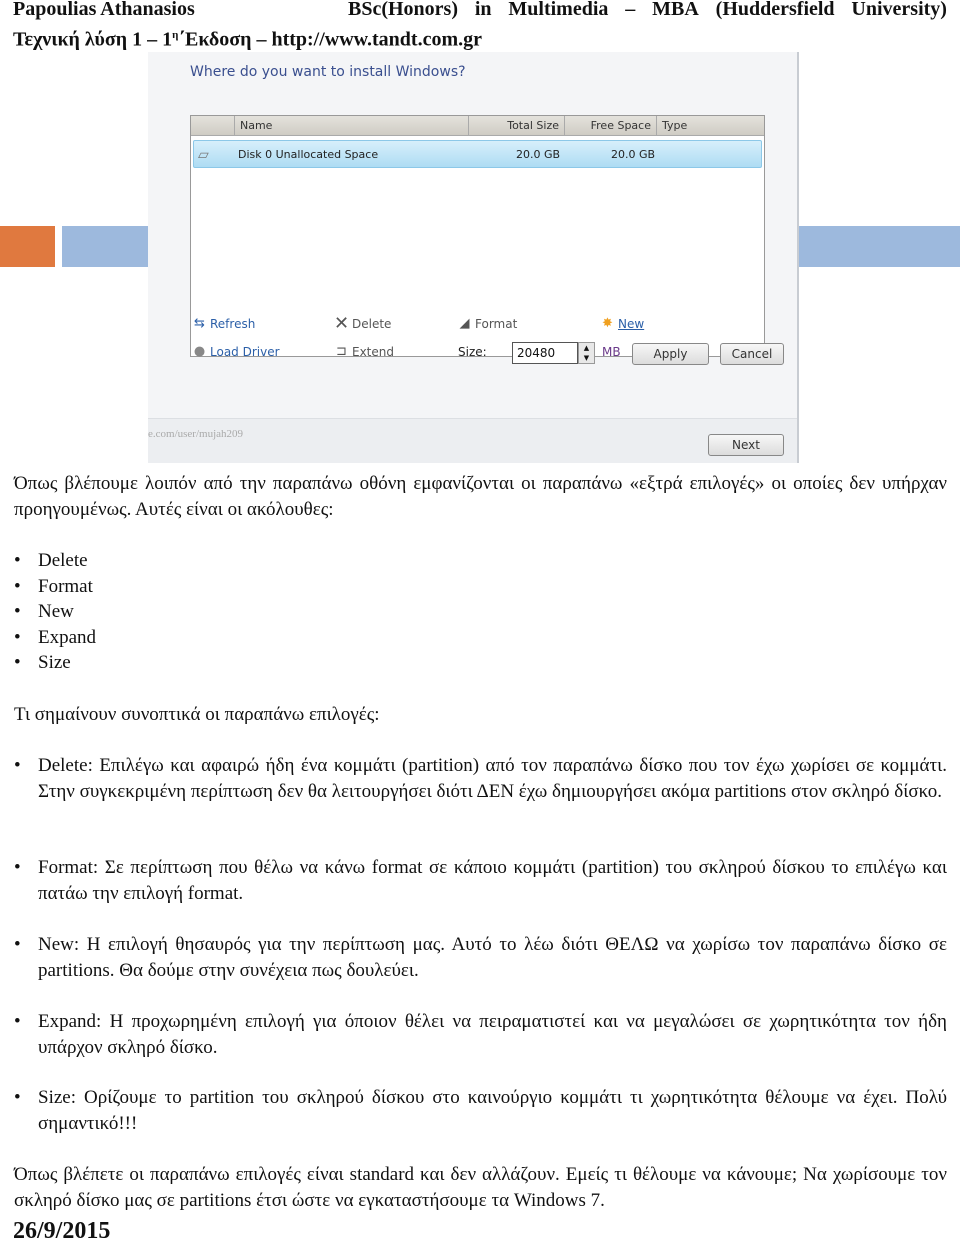 The width and height of the screenshot is (960, 1245). Describe the element at coordinates (472, 440) in the screenshot. I see `dialog-footer: e.com/user/mujah209 Next` at that location.